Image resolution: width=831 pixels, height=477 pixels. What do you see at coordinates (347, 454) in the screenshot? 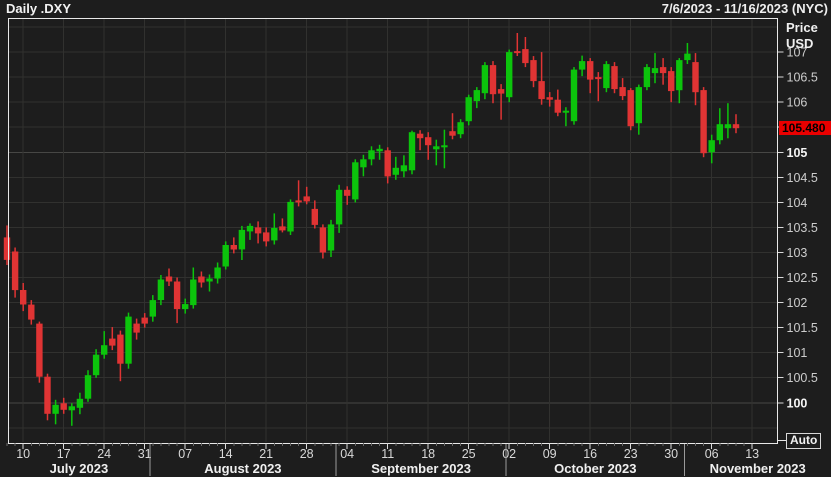
I see `date-tick-label: 04` at bounding box center [347, 454].